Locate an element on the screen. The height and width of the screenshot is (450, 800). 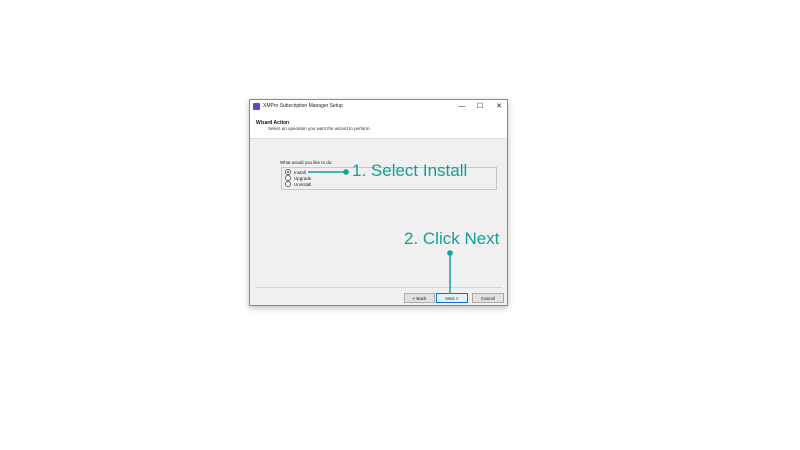
step1-annotation: 1. Select Install is located at coordinates (410, 170).